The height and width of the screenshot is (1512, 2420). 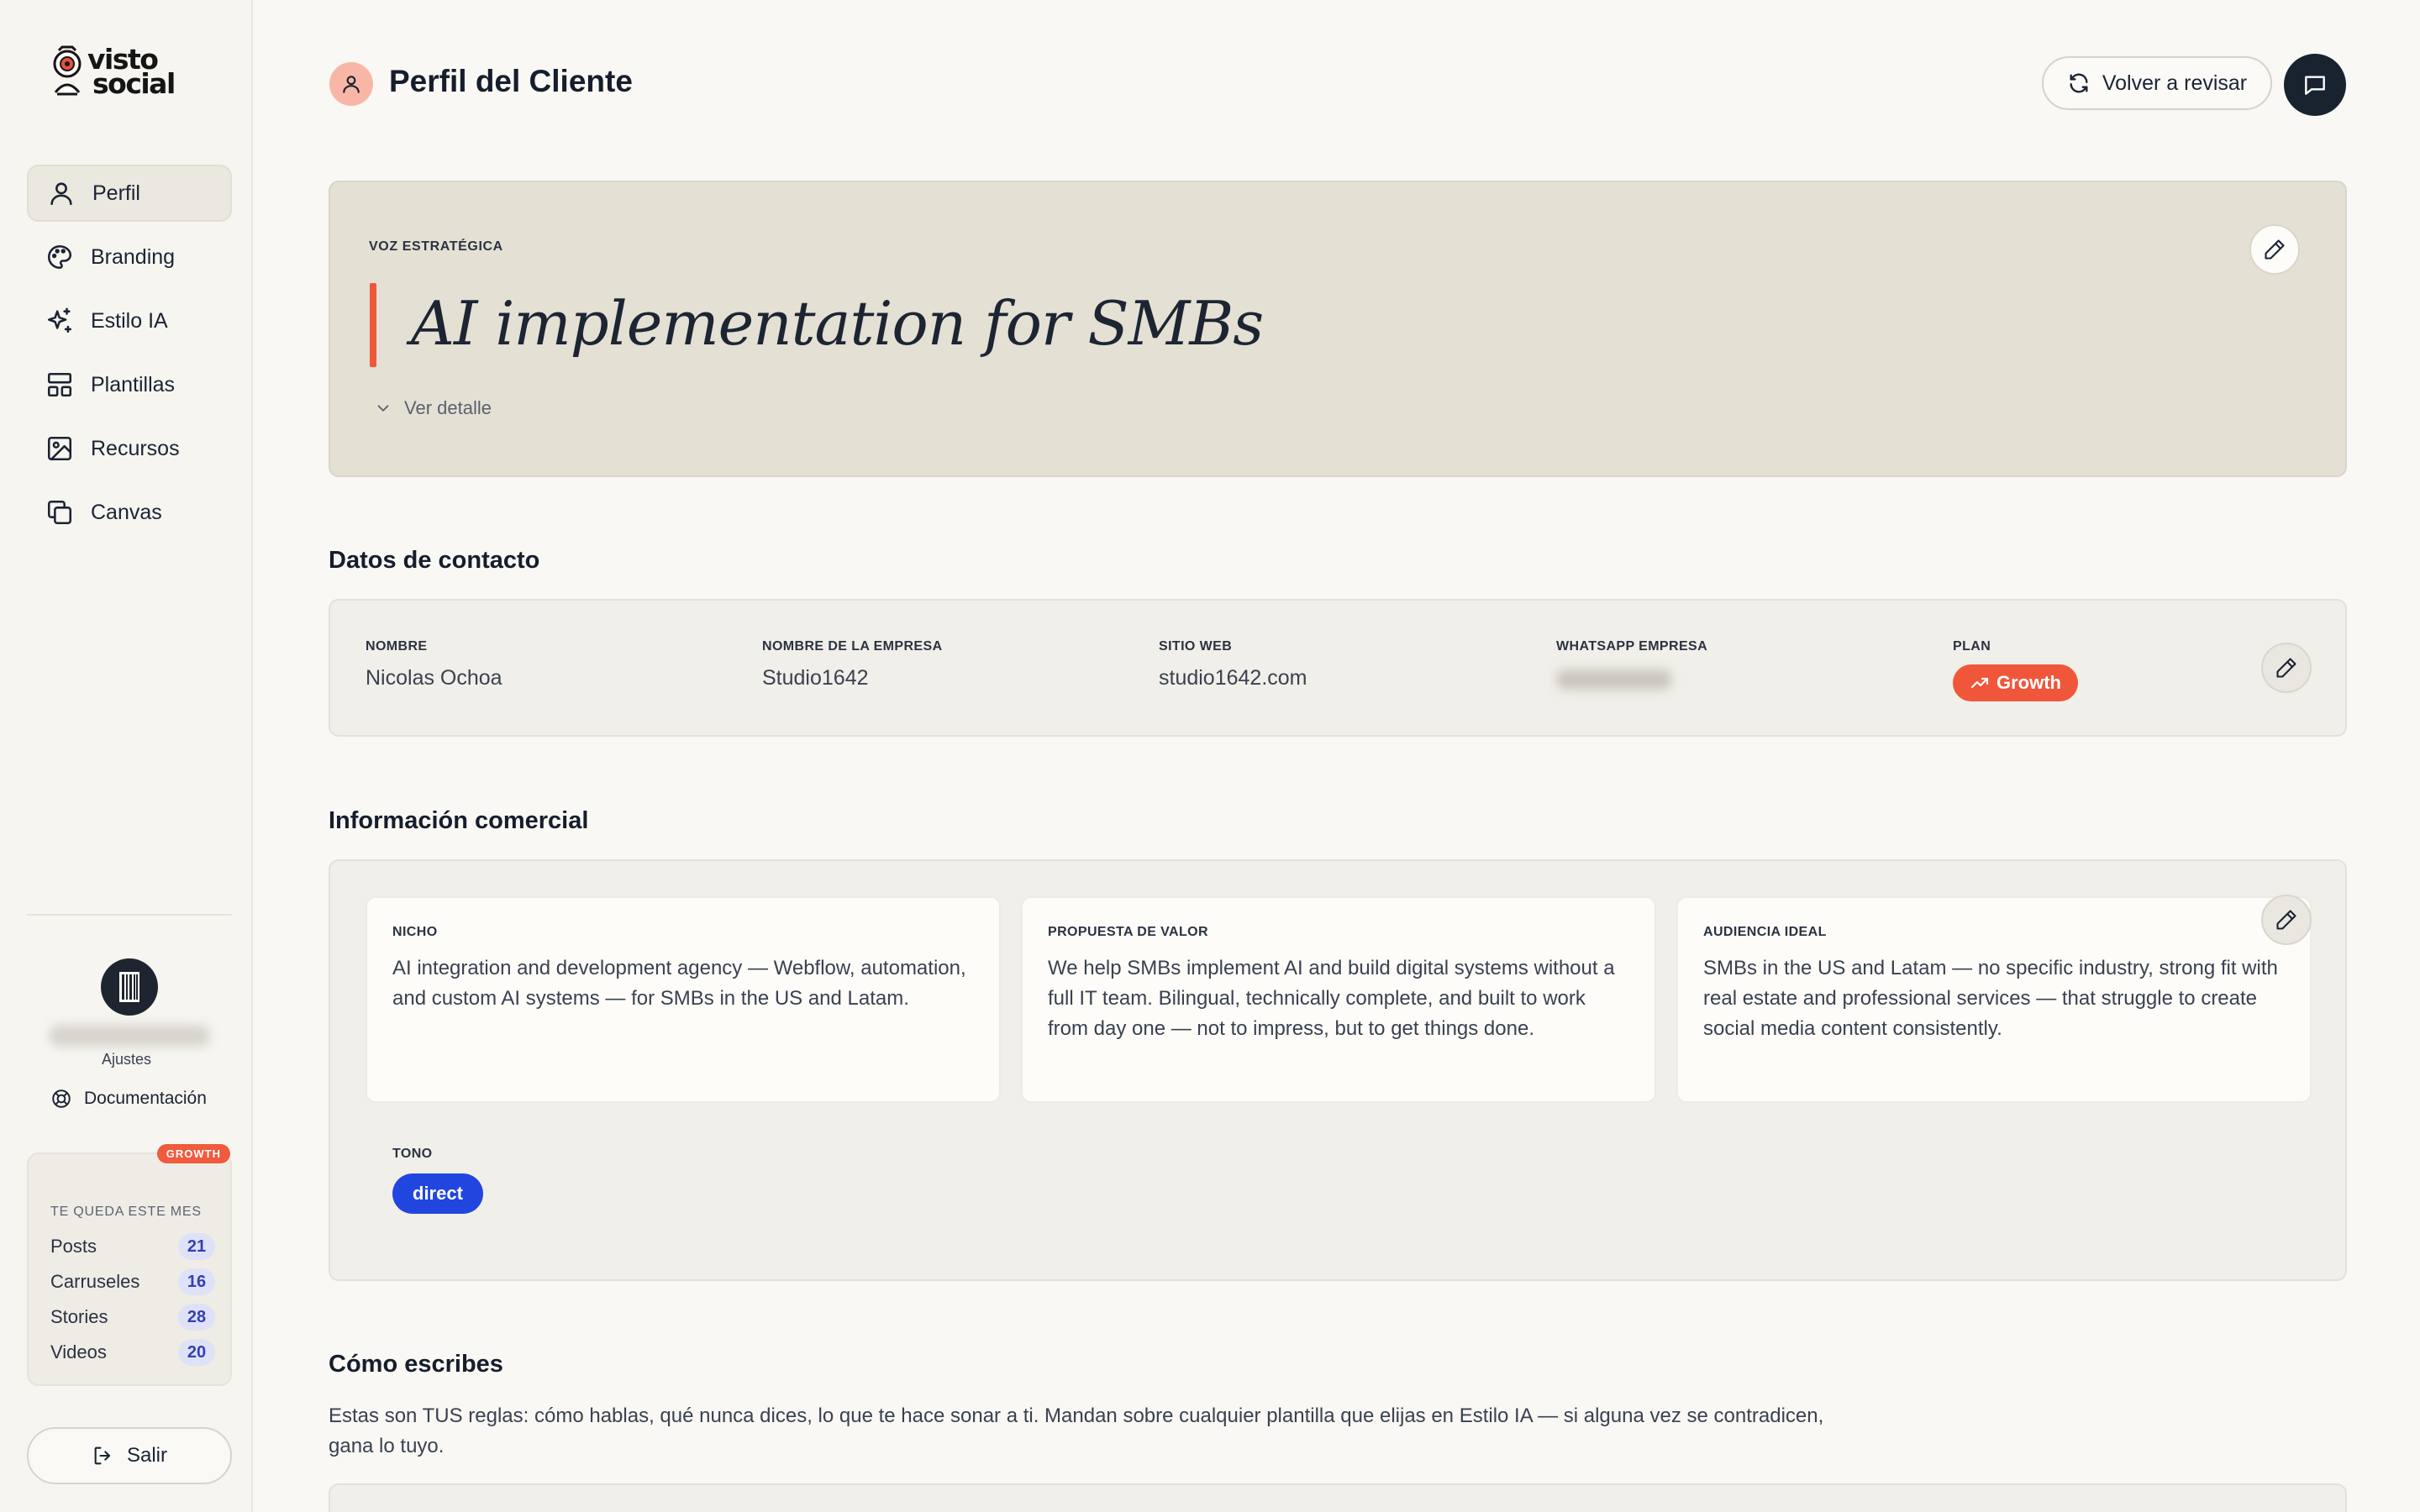 I want to click on field-plan: PLAN Growth, so click(x=2015, y=670).